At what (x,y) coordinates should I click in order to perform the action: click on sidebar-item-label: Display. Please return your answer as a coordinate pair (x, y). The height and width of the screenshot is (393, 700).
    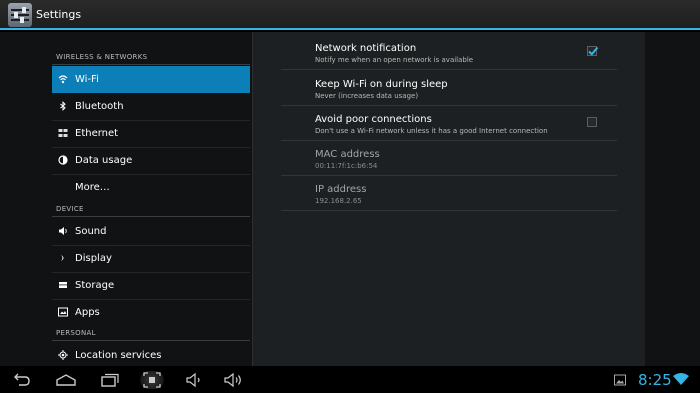
    Looking at the image, I should click on (93, 258).